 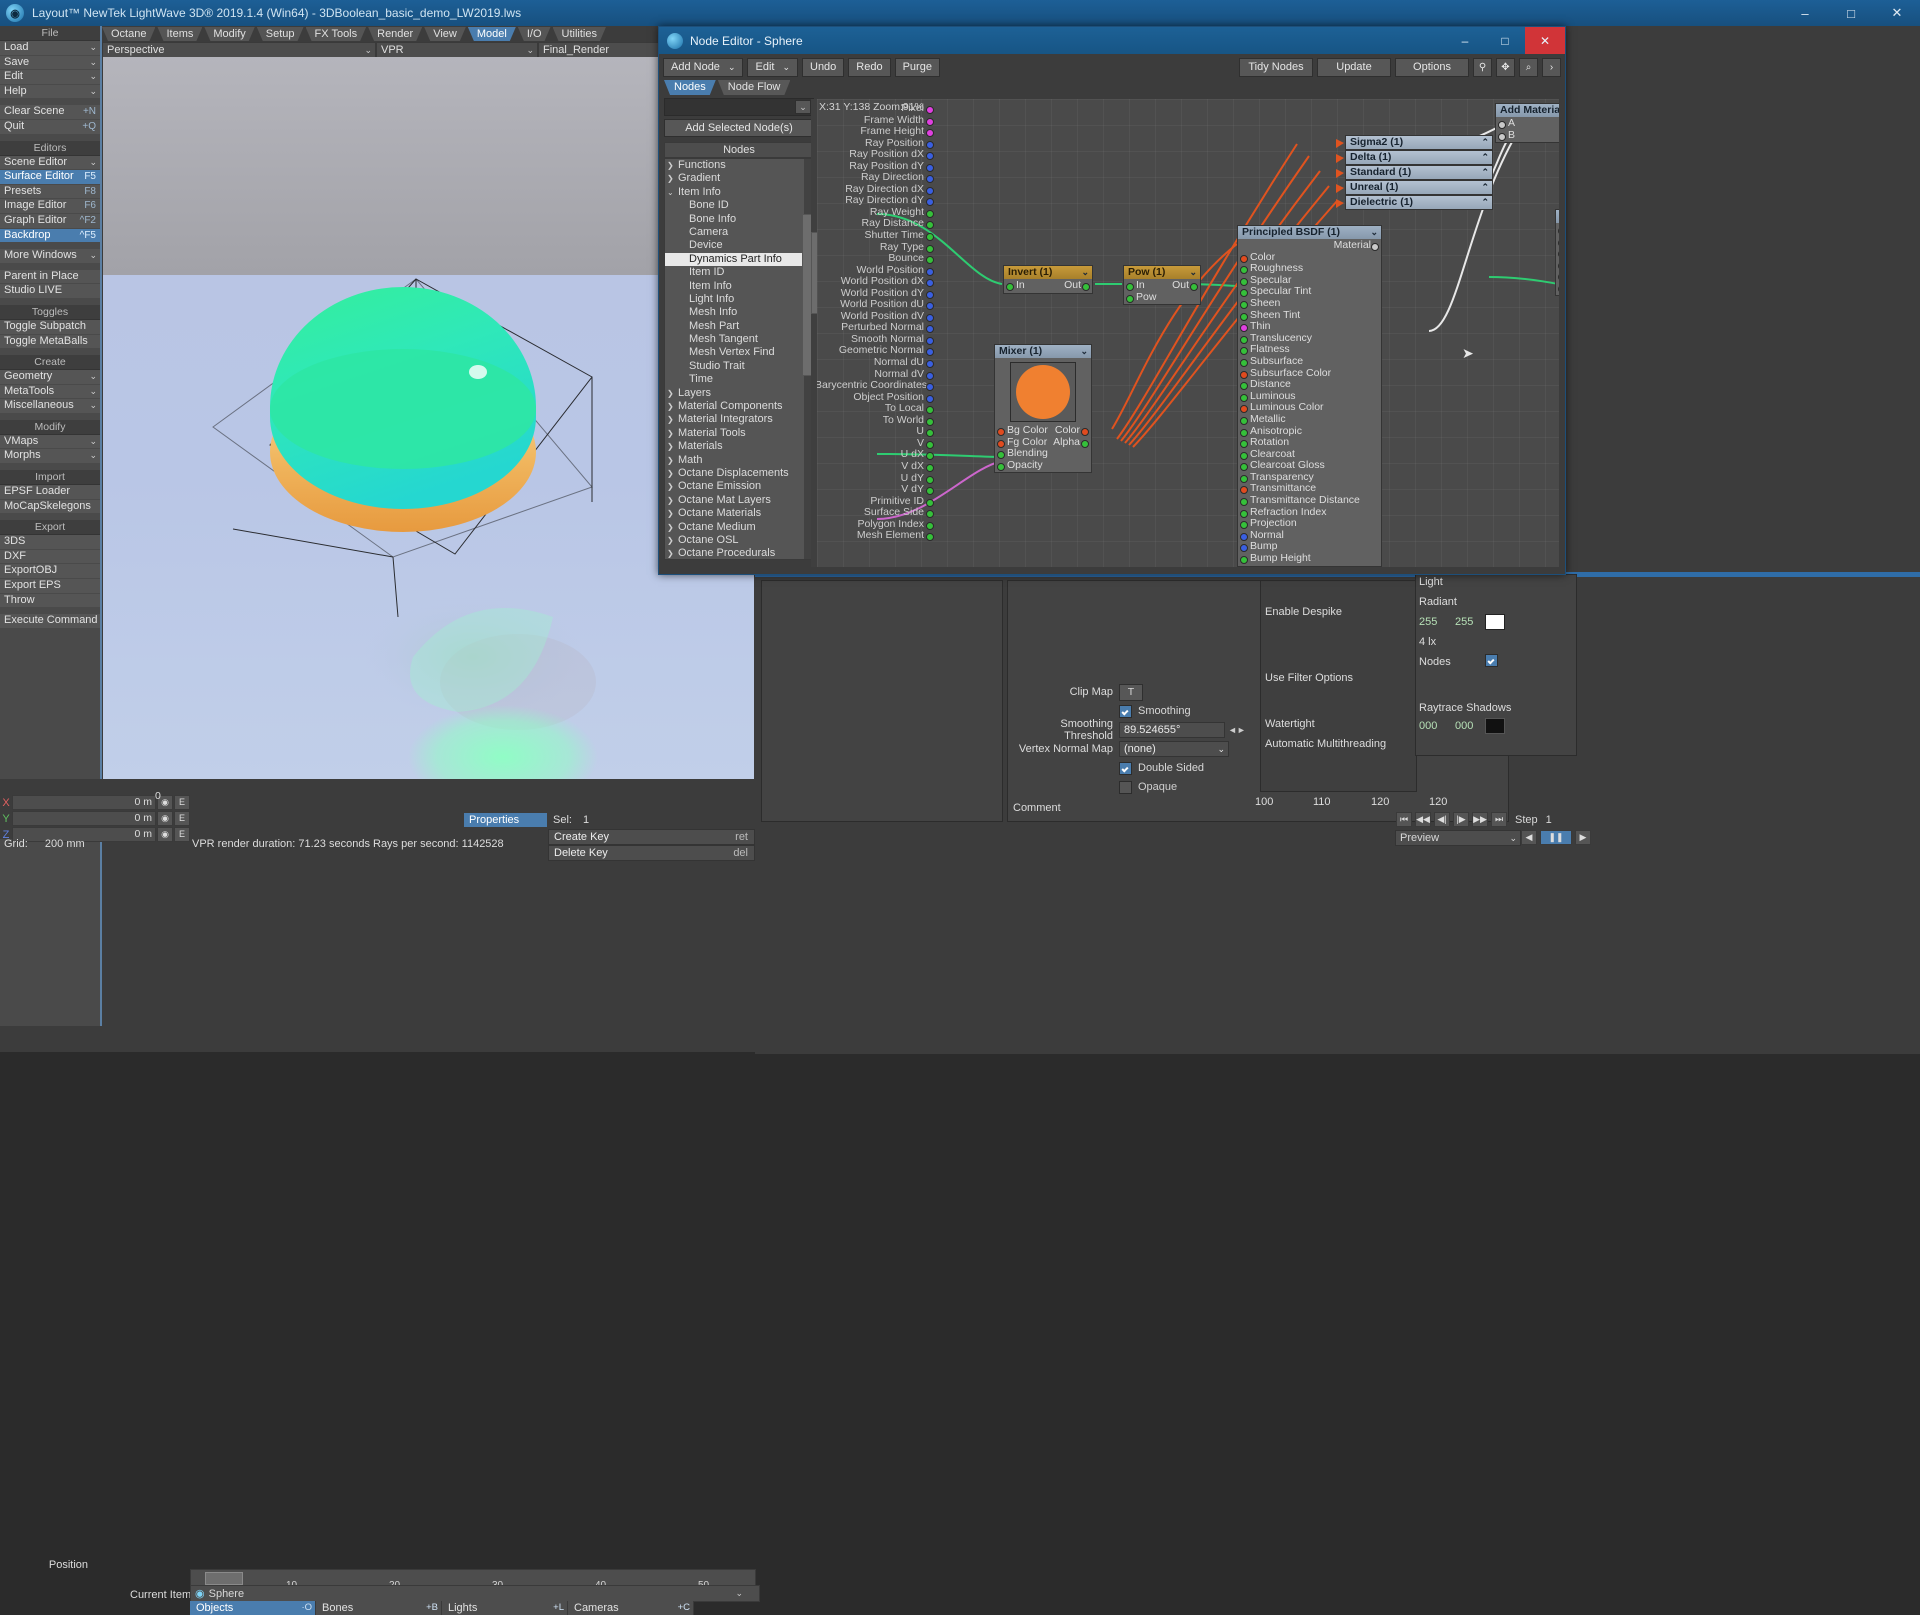 I want to click on vertex-normal-select: (none) ⌄, so click(x=1174, y=749).